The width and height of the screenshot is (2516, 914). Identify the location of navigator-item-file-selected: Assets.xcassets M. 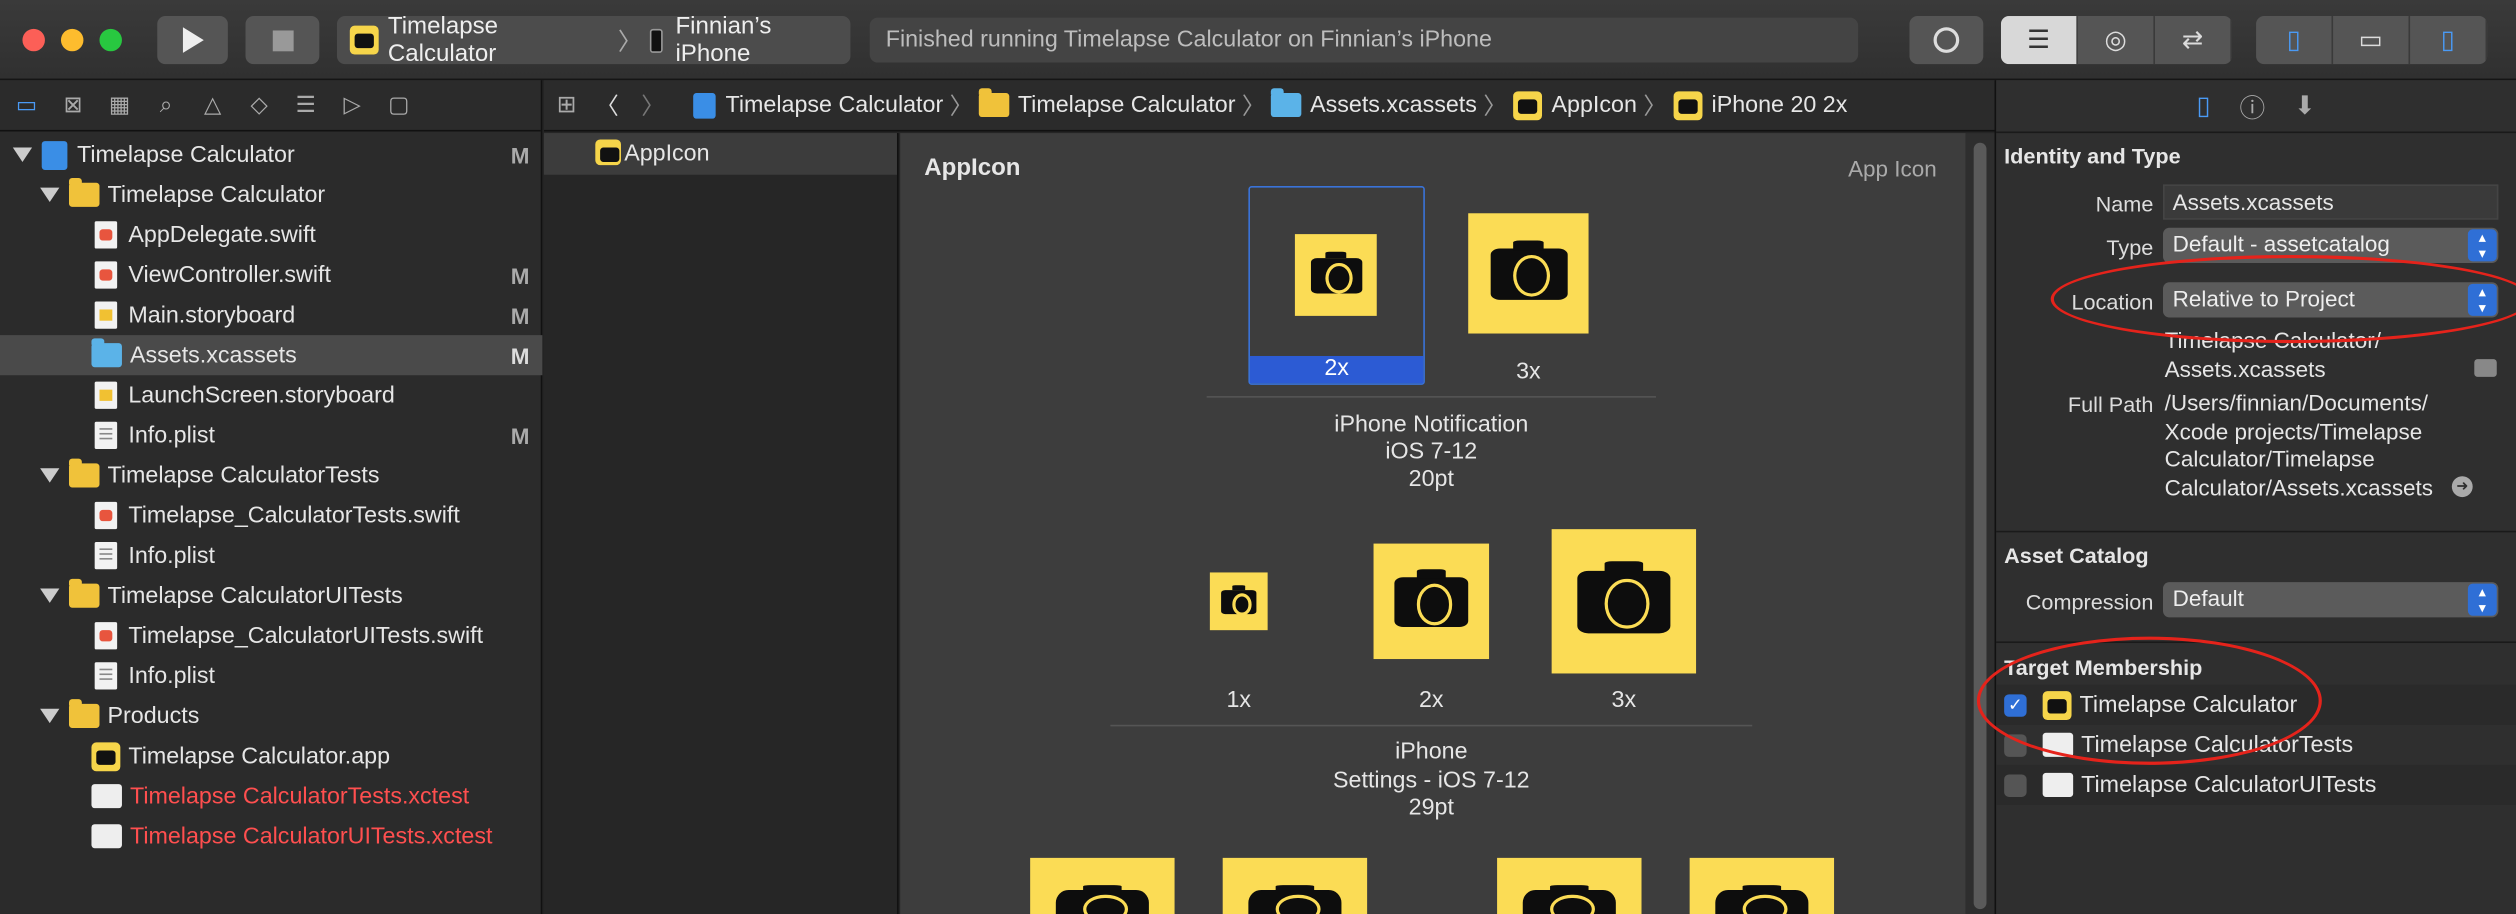
(271, 355).